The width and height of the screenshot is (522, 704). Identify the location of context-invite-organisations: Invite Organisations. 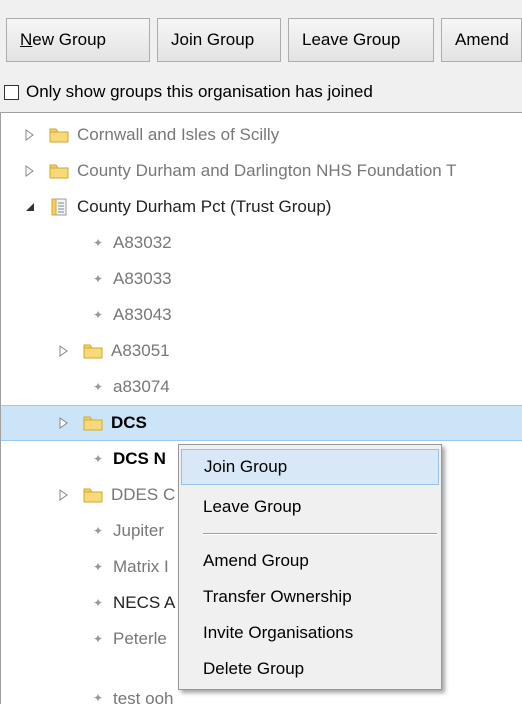
(310, 633).